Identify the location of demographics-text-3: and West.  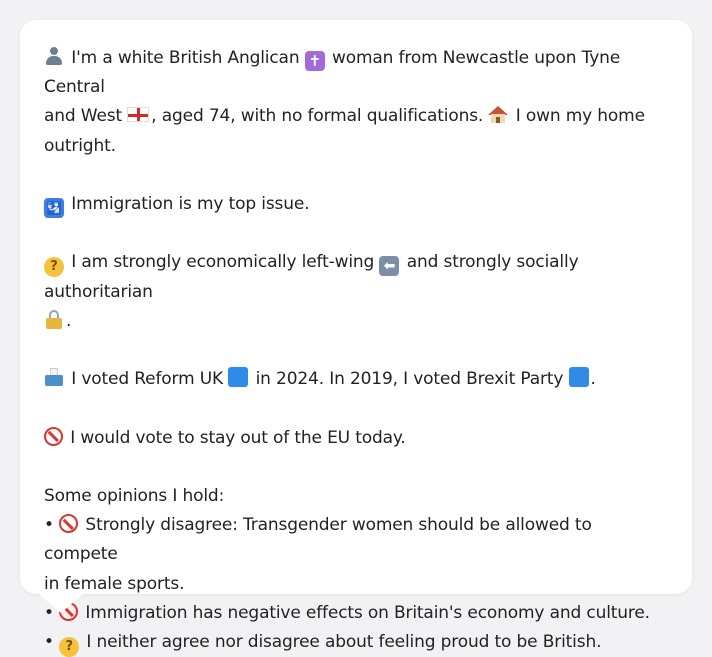
(83, 116).